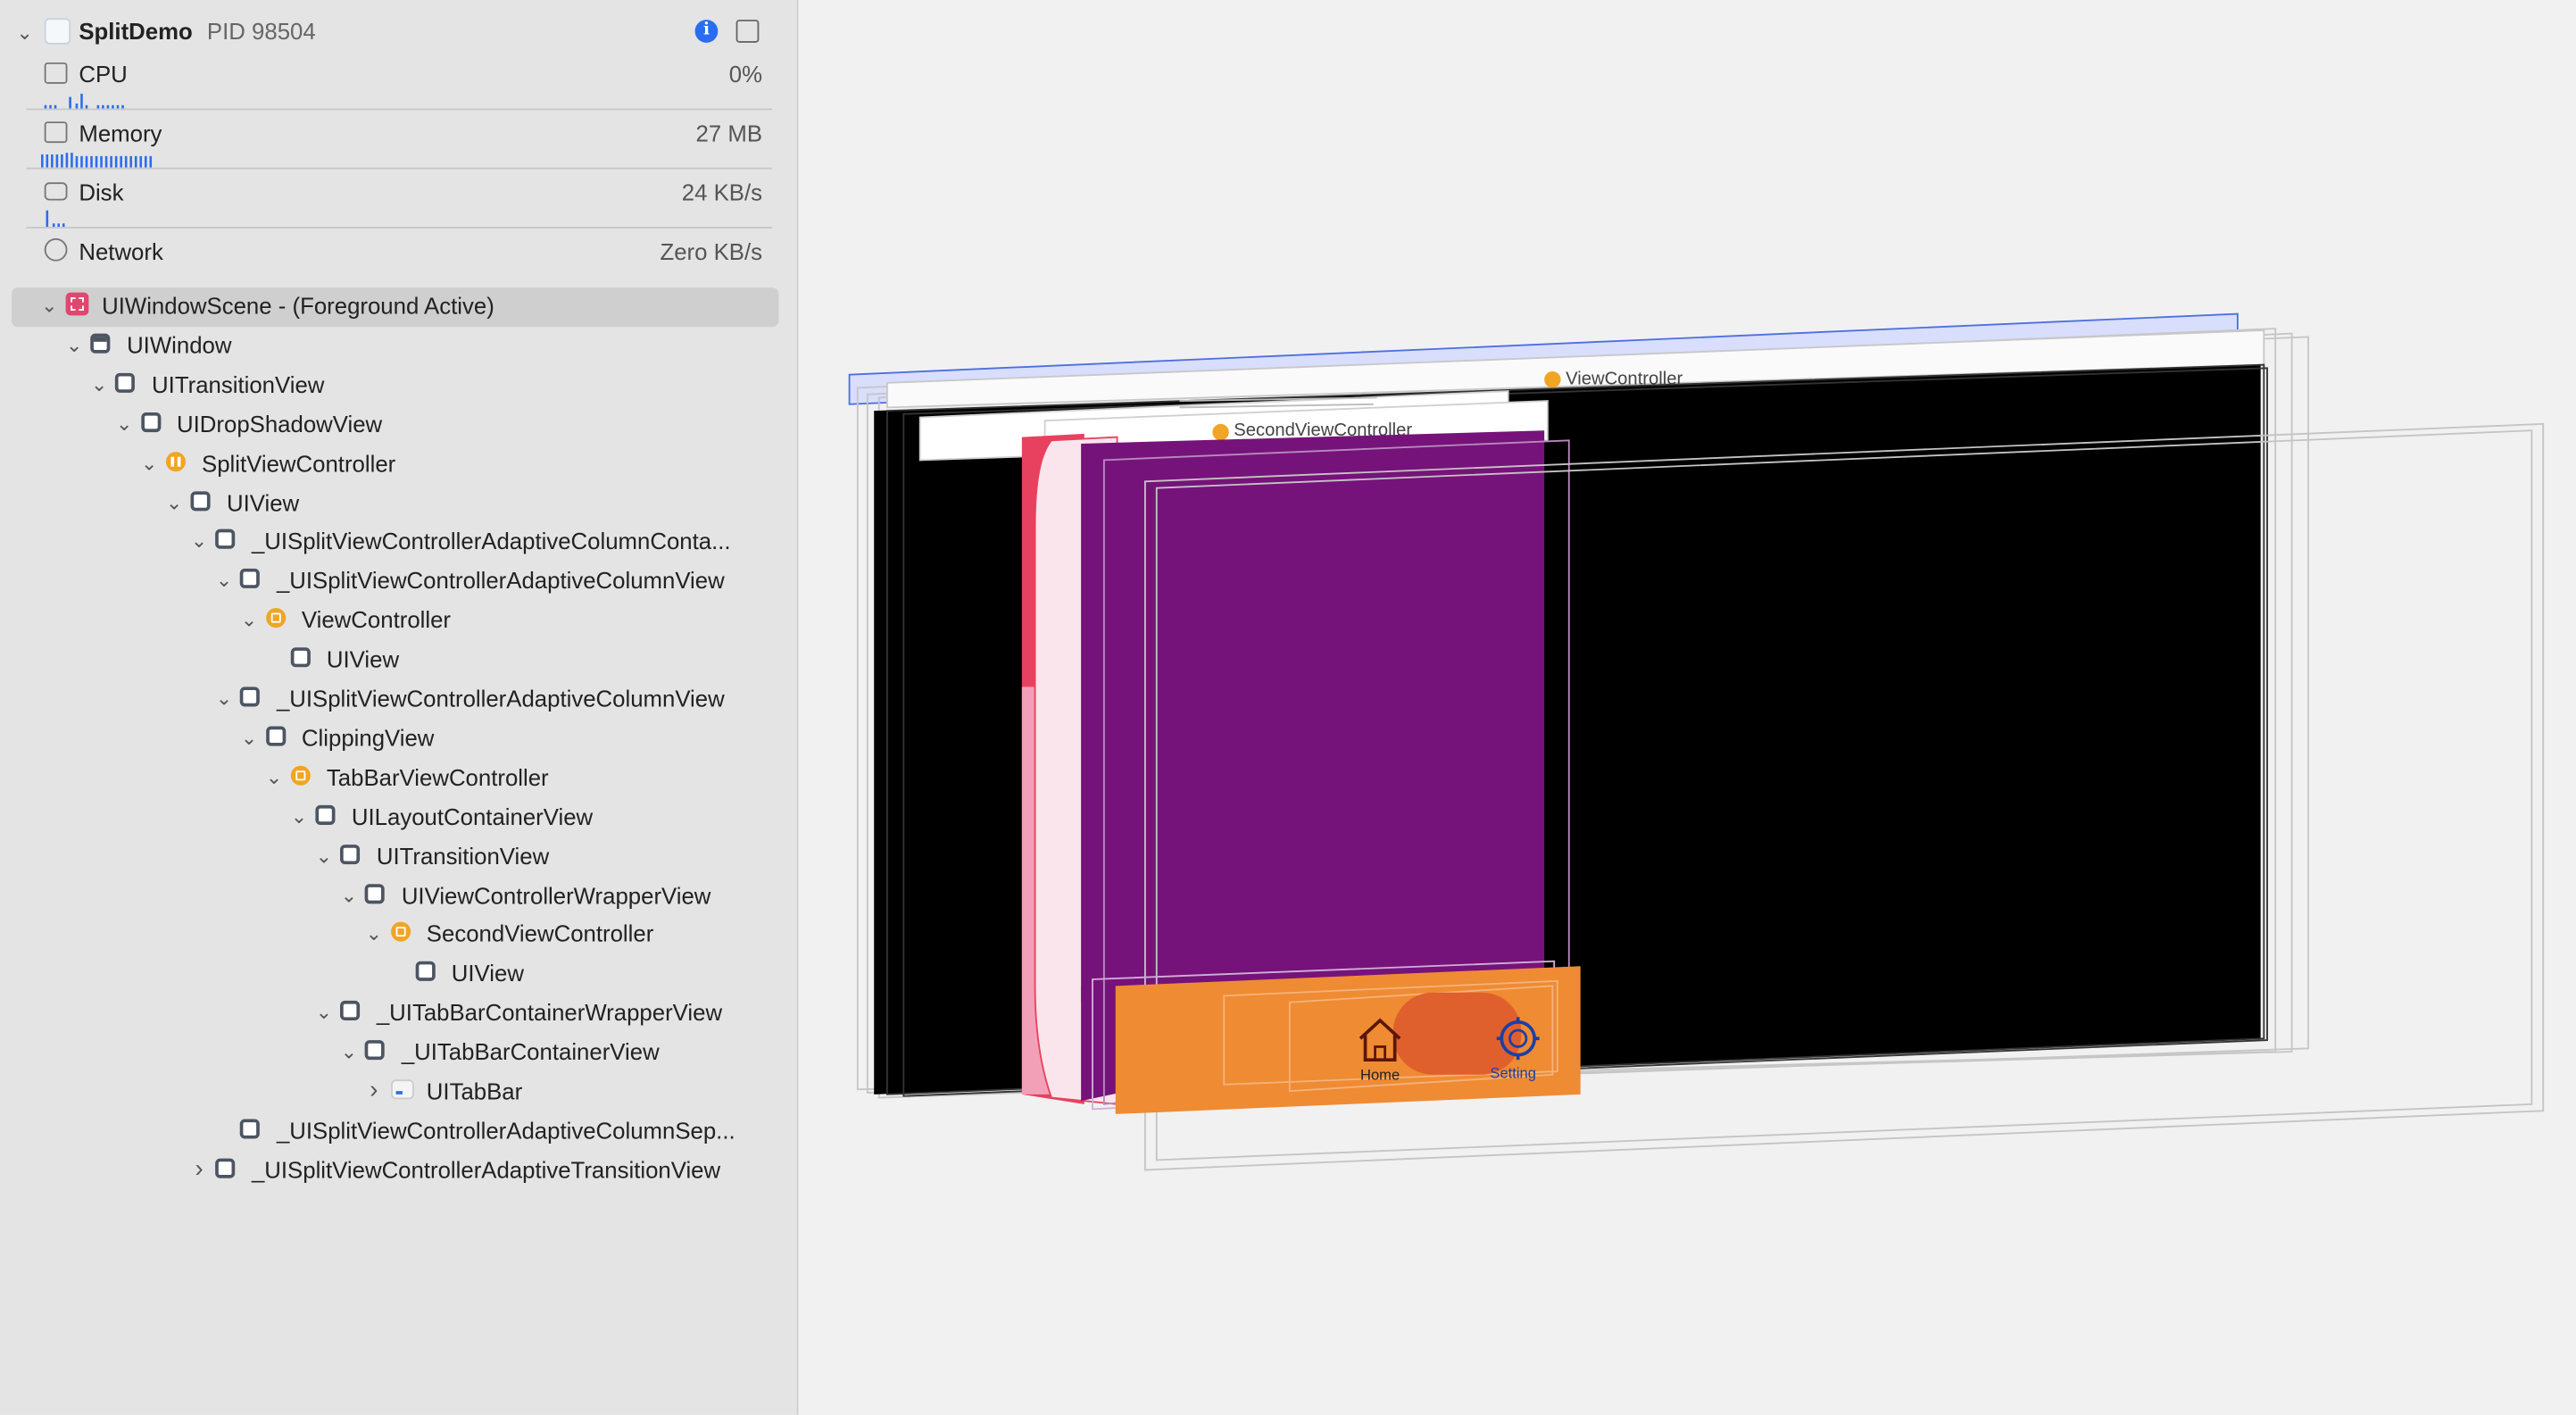  What do you see at coordinates (386, 80) in the screenshot?
I see `metric-cpu: CPU 0%` at bounding box center [386, 80].